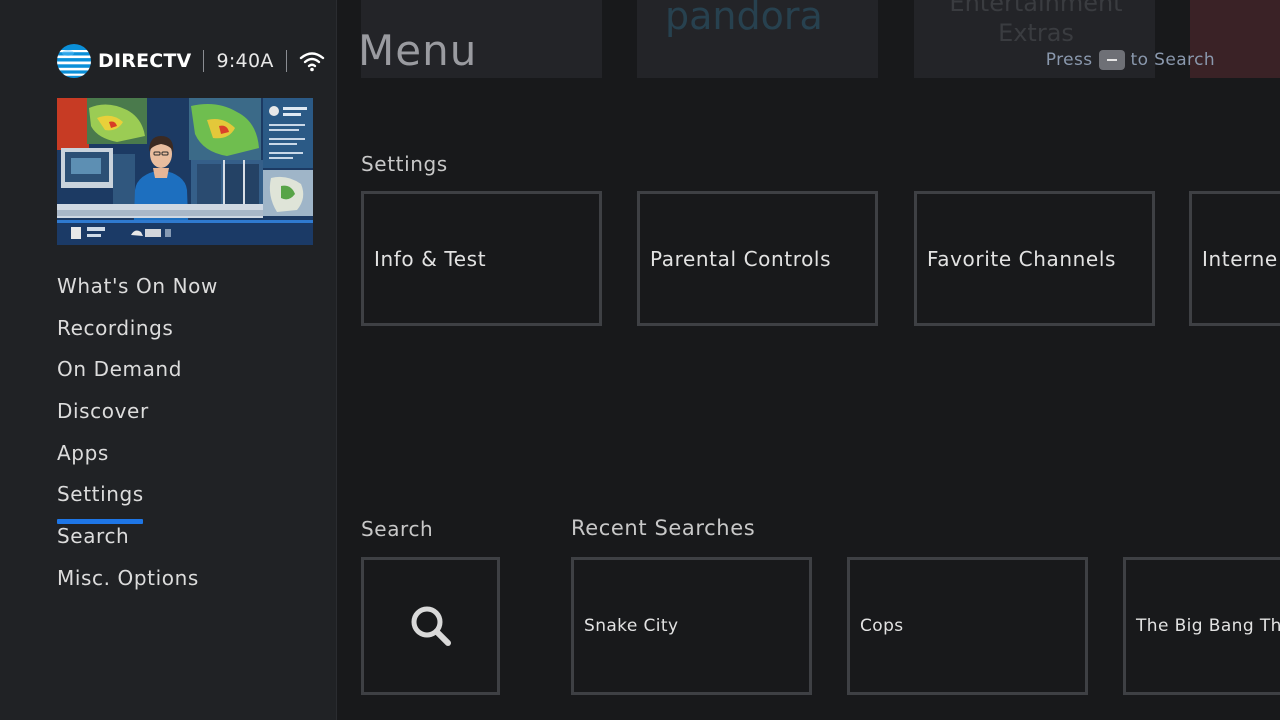 The height and width of the screenshot is (720, 1280). Describe the element at coordinates (137, 500) in the screenshot. I see `nav-item-settings: Settings` at that location.